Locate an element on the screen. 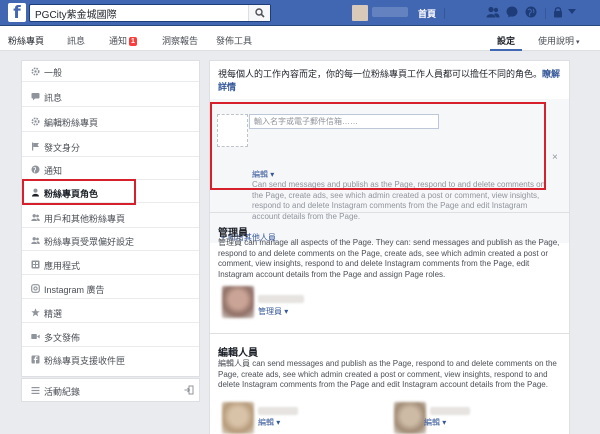  sidebar-item-label: 用戶和其他粉絲專頁 is located at coordinates (85, 219).